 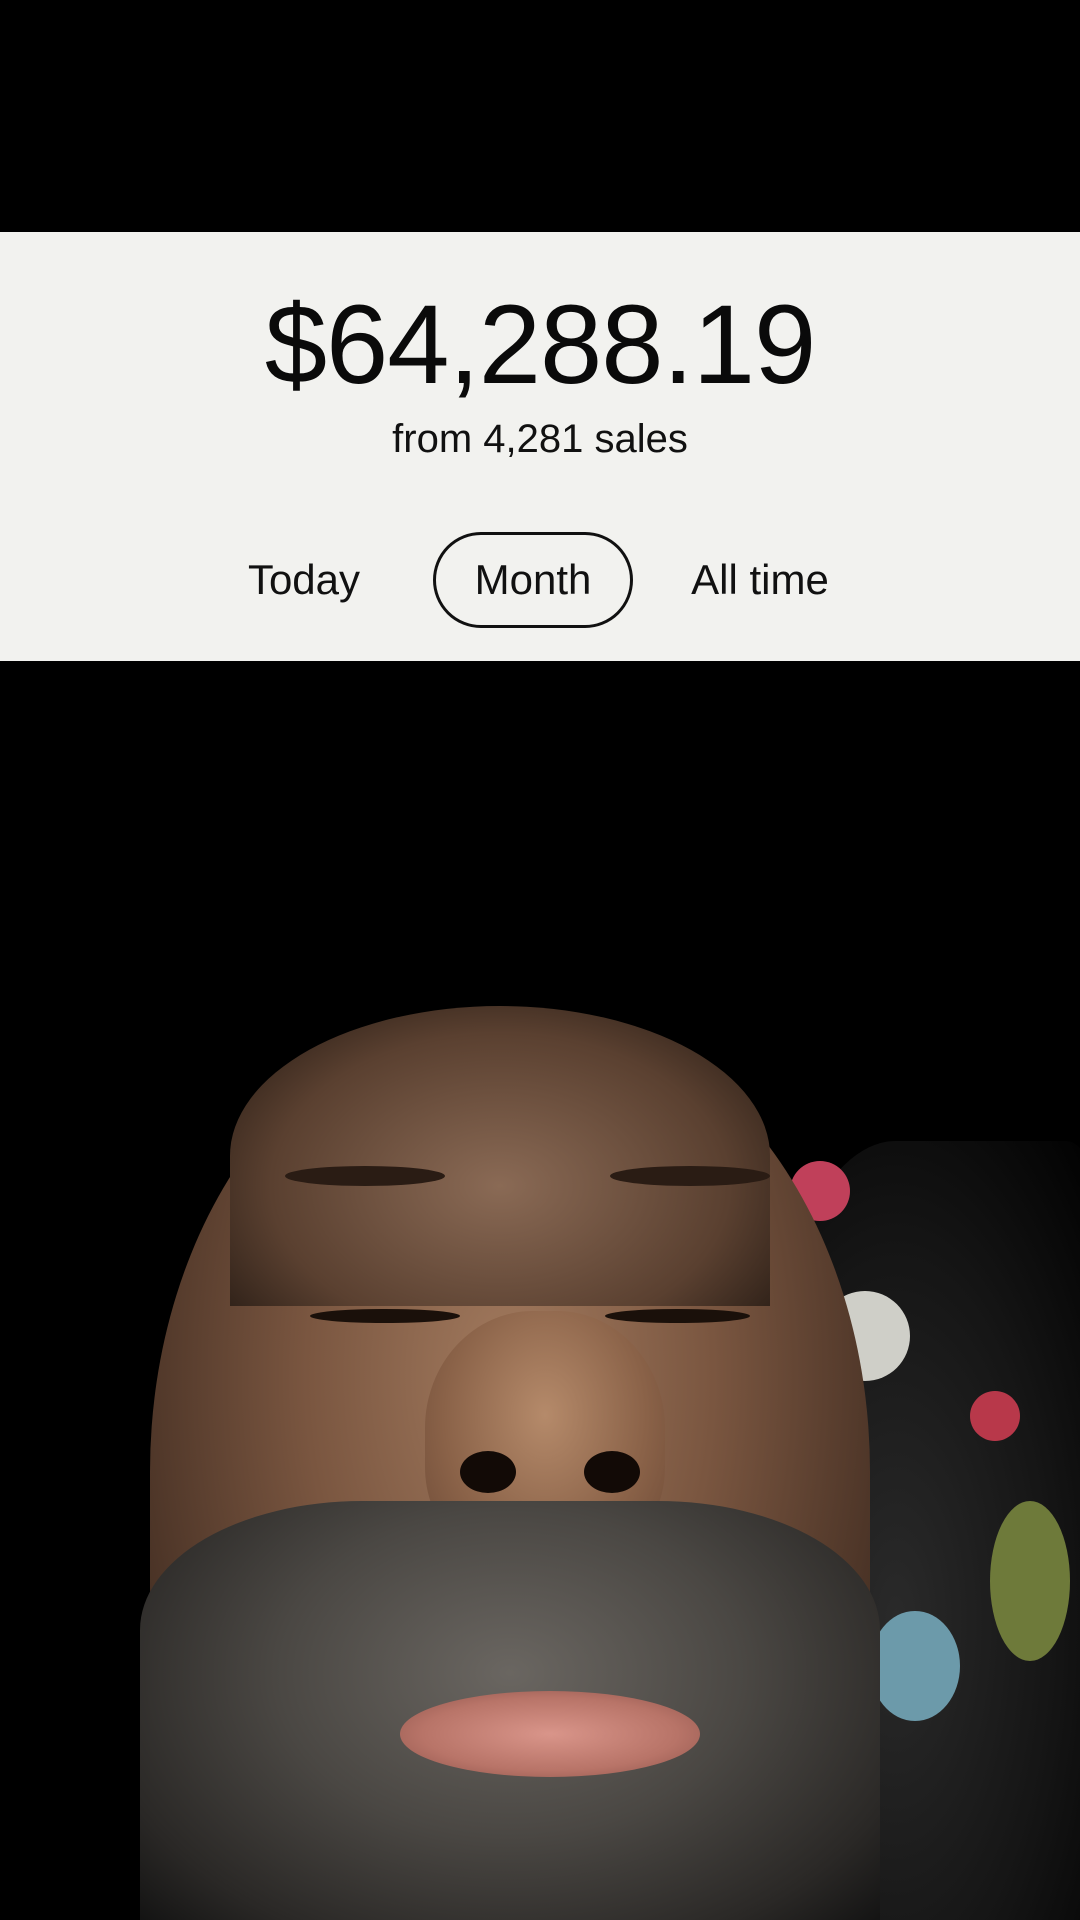 I want to click on sales-amount: $64,288.19, so click(x=540, y=344).